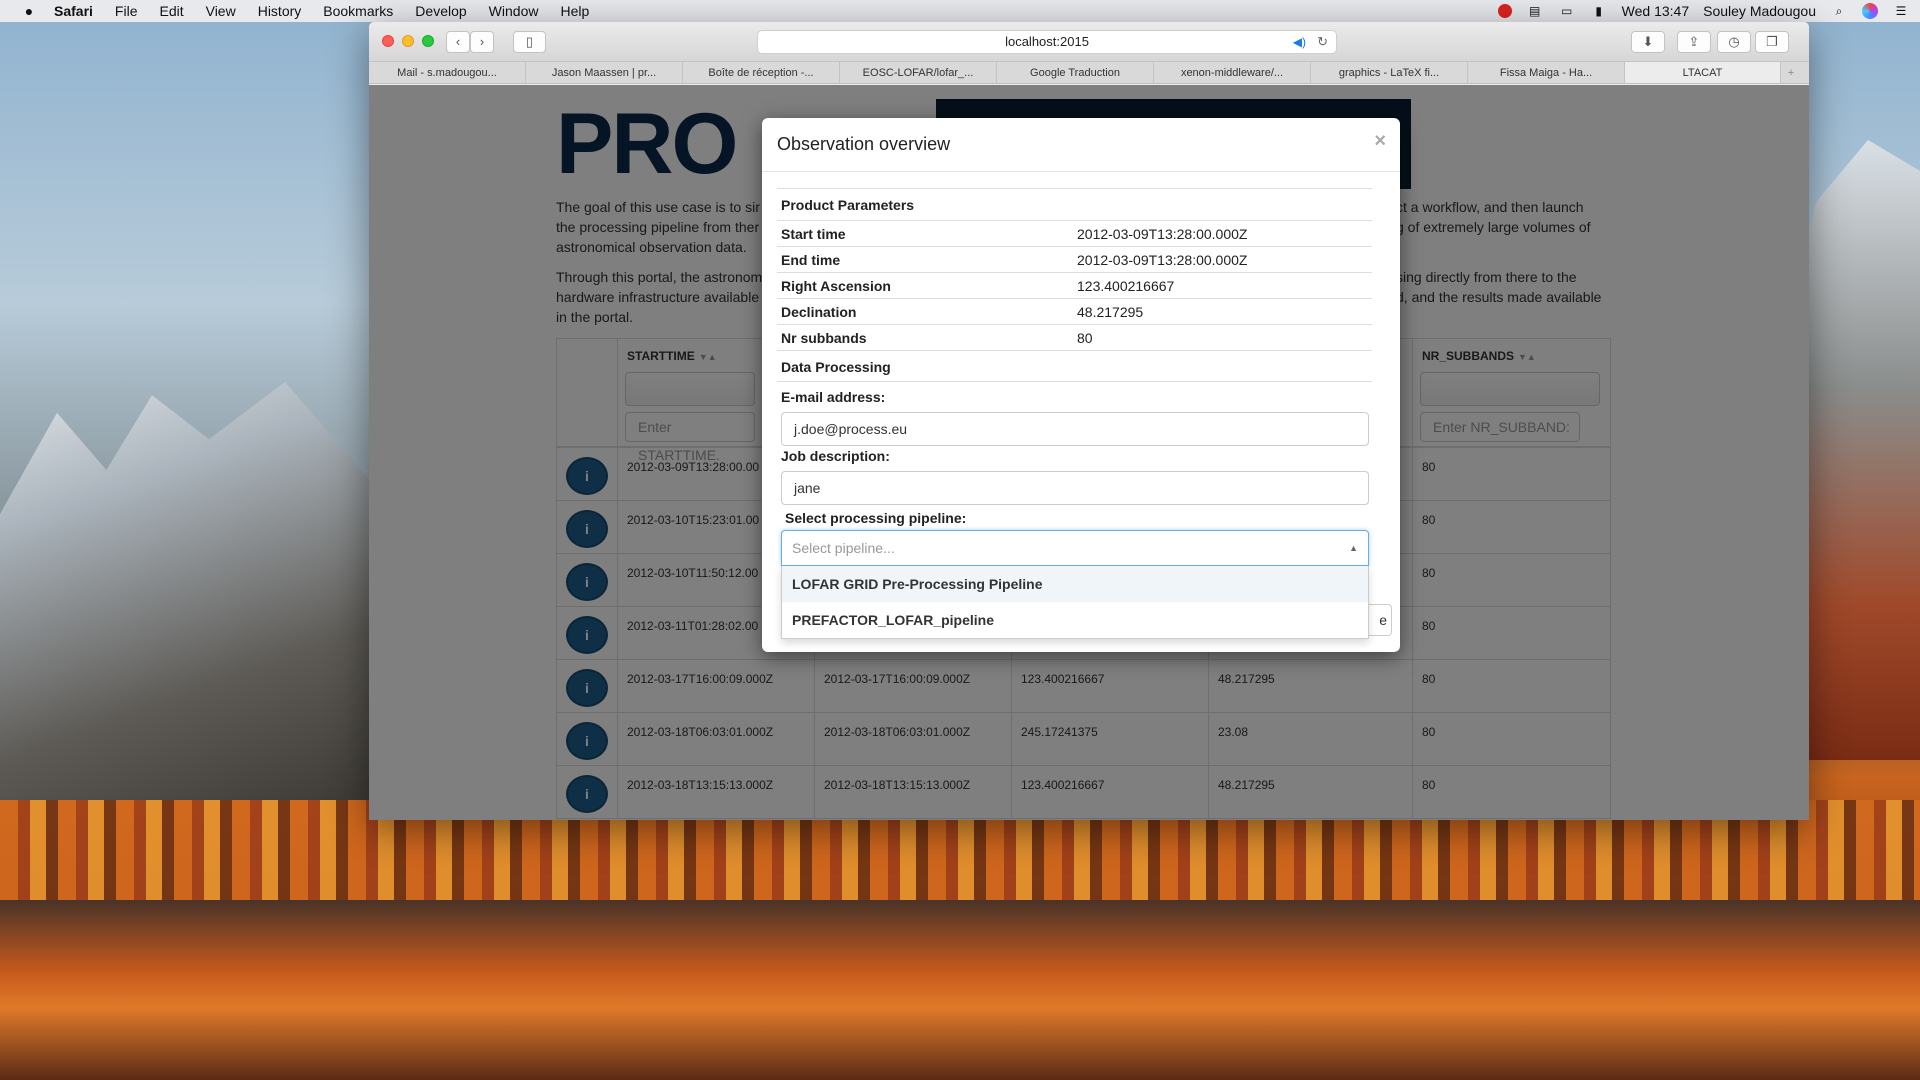 The height and width of the screenshot is (1080, 1920). What do you see at coordinates (1772, 42) in the screenshot?
I see `tab-overview-button: ❐` at bounding box center [1772, 42].